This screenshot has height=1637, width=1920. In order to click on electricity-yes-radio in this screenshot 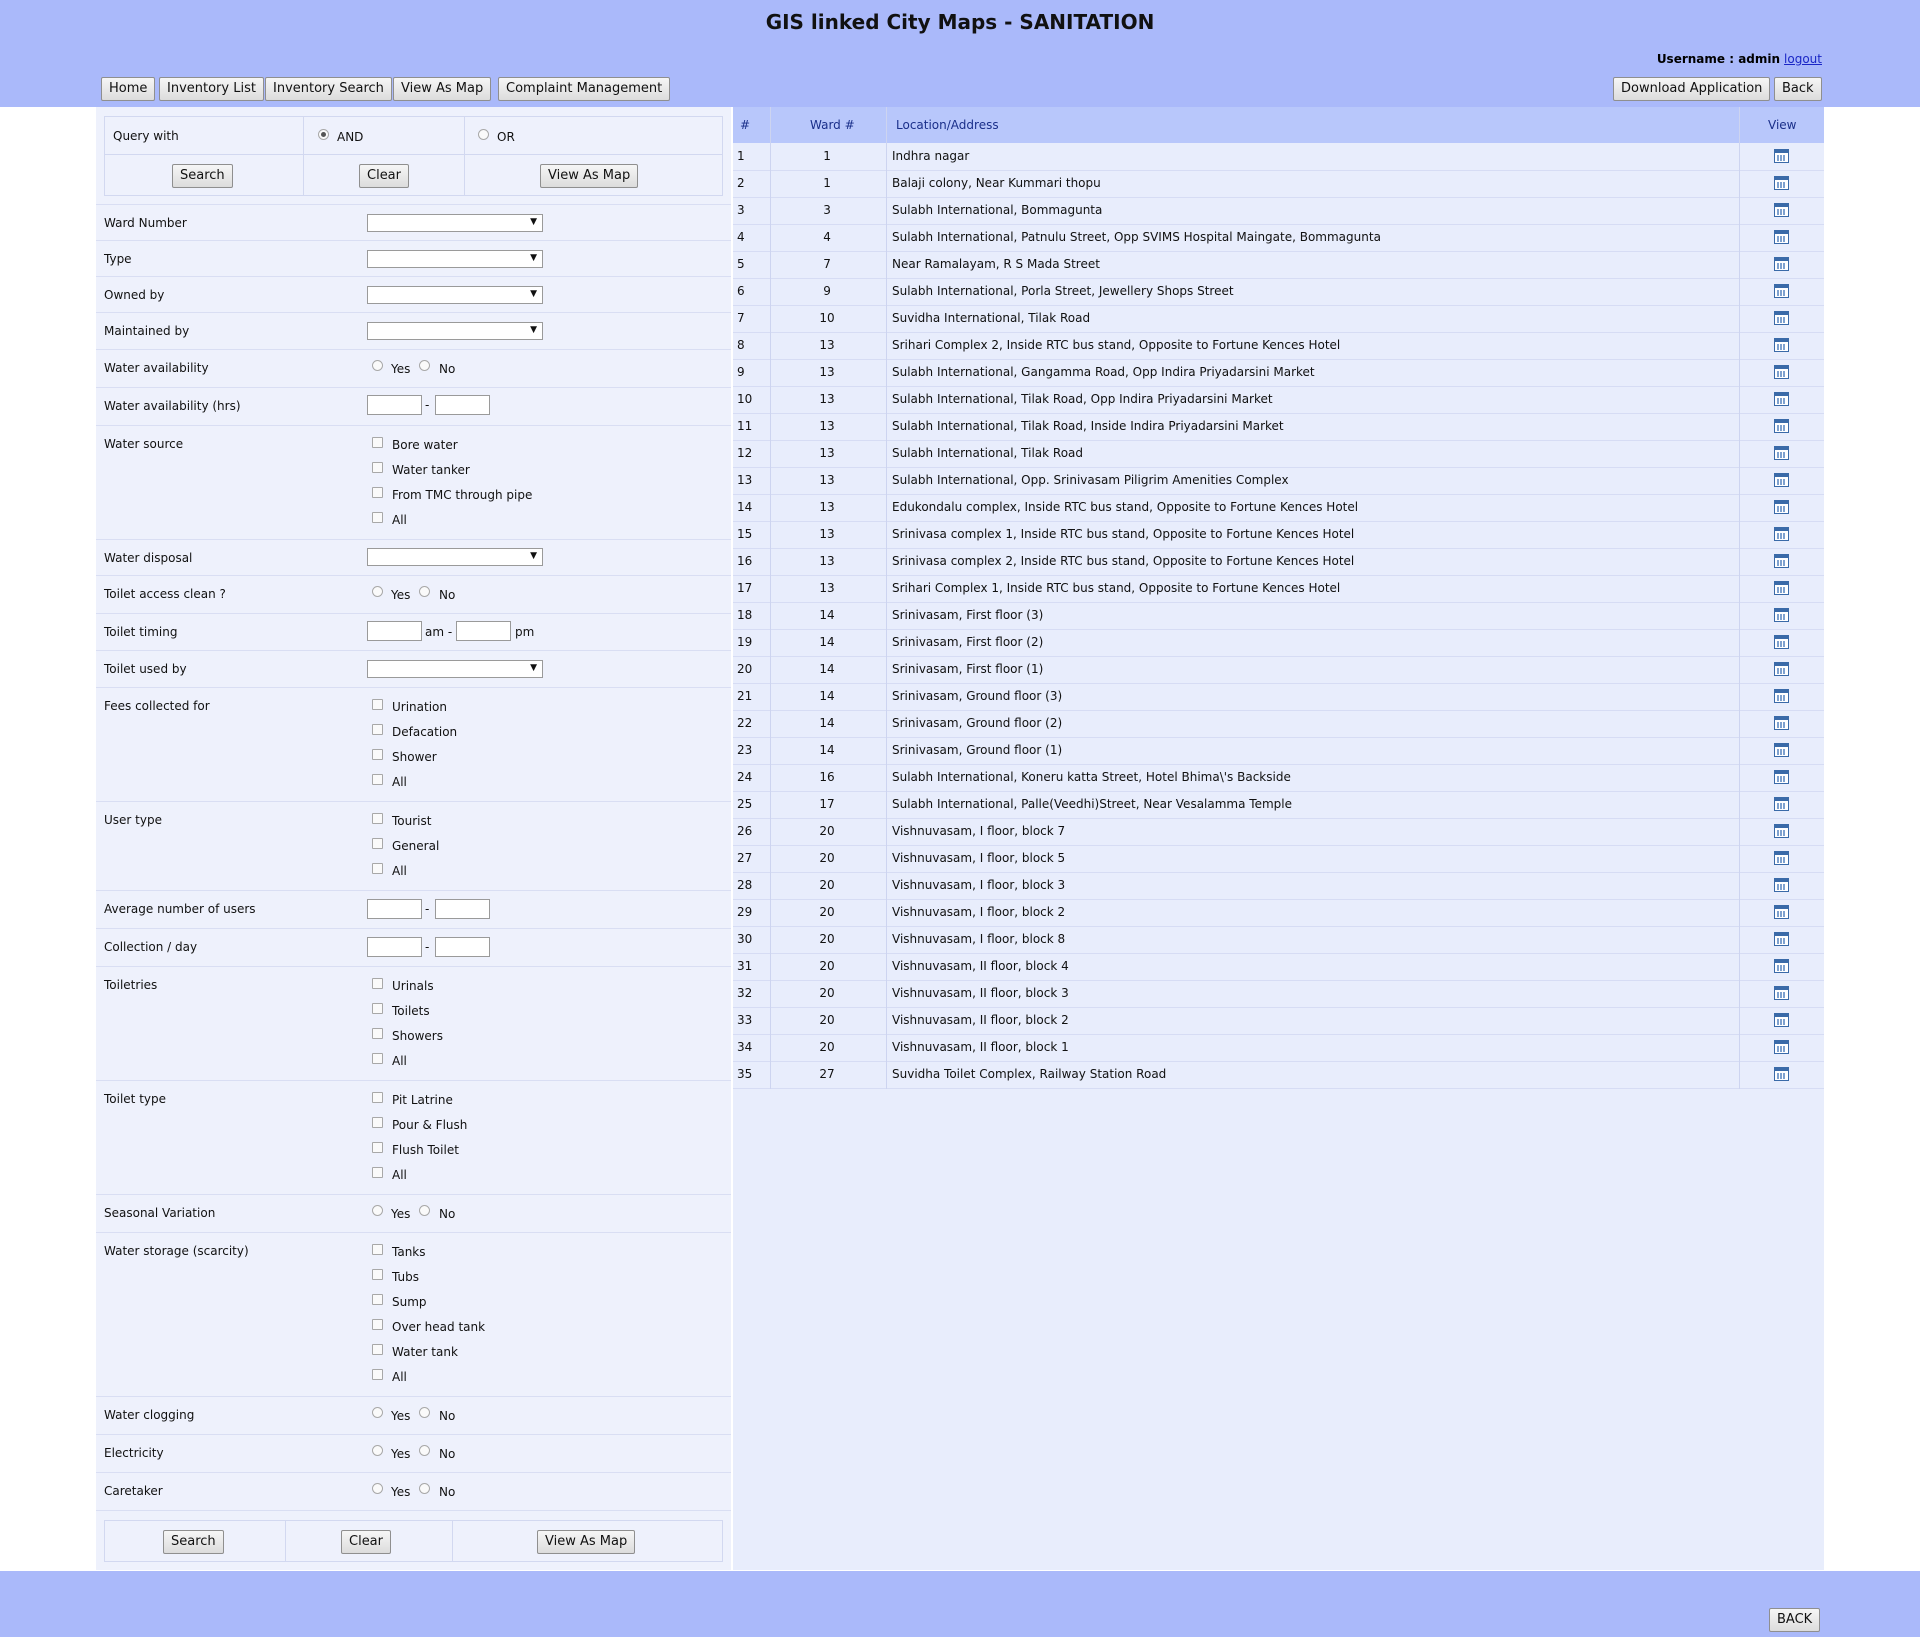, I will do `click(377, 1450)`.